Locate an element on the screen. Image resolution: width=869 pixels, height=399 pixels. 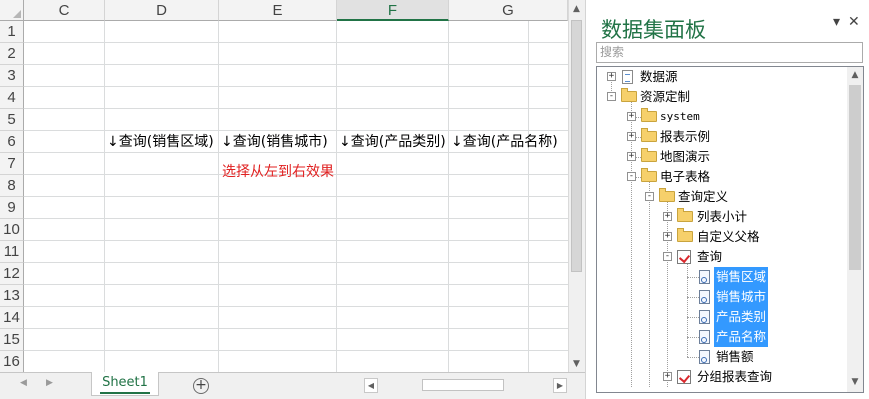
tab-next-icon: ▶ is located at coordinates (49, 383).